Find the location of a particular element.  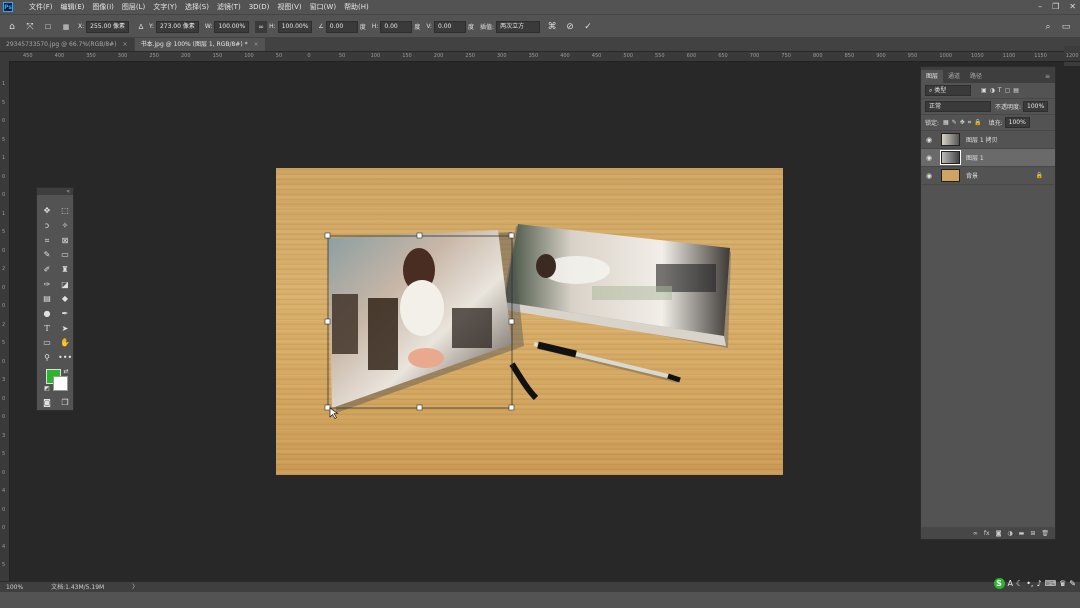

menu-image: 图像(I) is located at coordinates (103, 7).